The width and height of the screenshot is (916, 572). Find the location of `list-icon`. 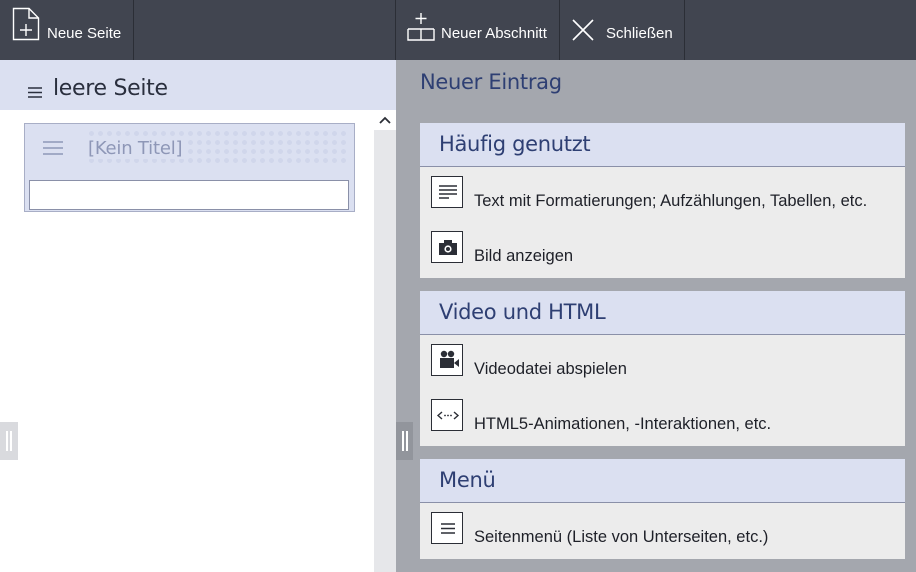

list-icon is located at coordinates (447, 528).